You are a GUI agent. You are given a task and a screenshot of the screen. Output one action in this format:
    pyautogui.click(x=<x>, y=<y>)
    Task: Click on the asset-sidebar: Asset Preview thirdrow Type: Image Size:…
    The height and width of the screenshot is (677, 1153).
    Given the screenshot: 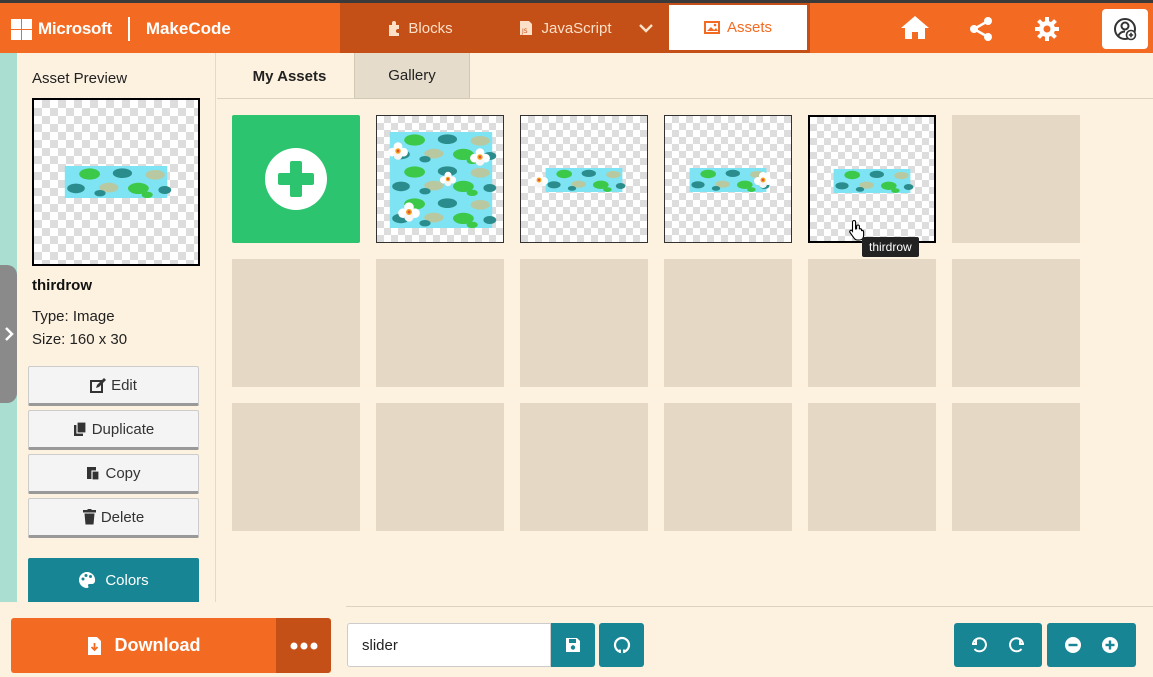 What is the action you would take?
    pyautogui.click(x=116, y=327)
    